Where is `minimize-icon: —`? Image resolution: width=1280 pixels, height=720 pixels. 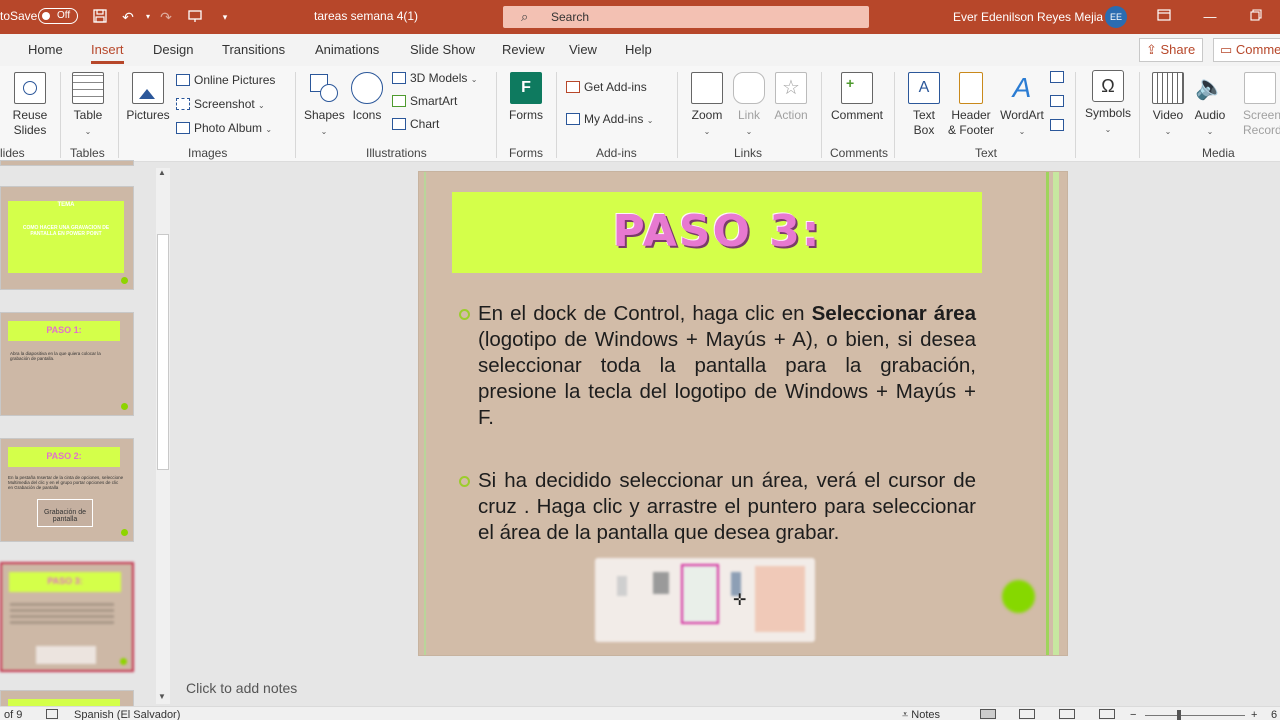
minimize-icon: — is located at coordinates (1210, 17).